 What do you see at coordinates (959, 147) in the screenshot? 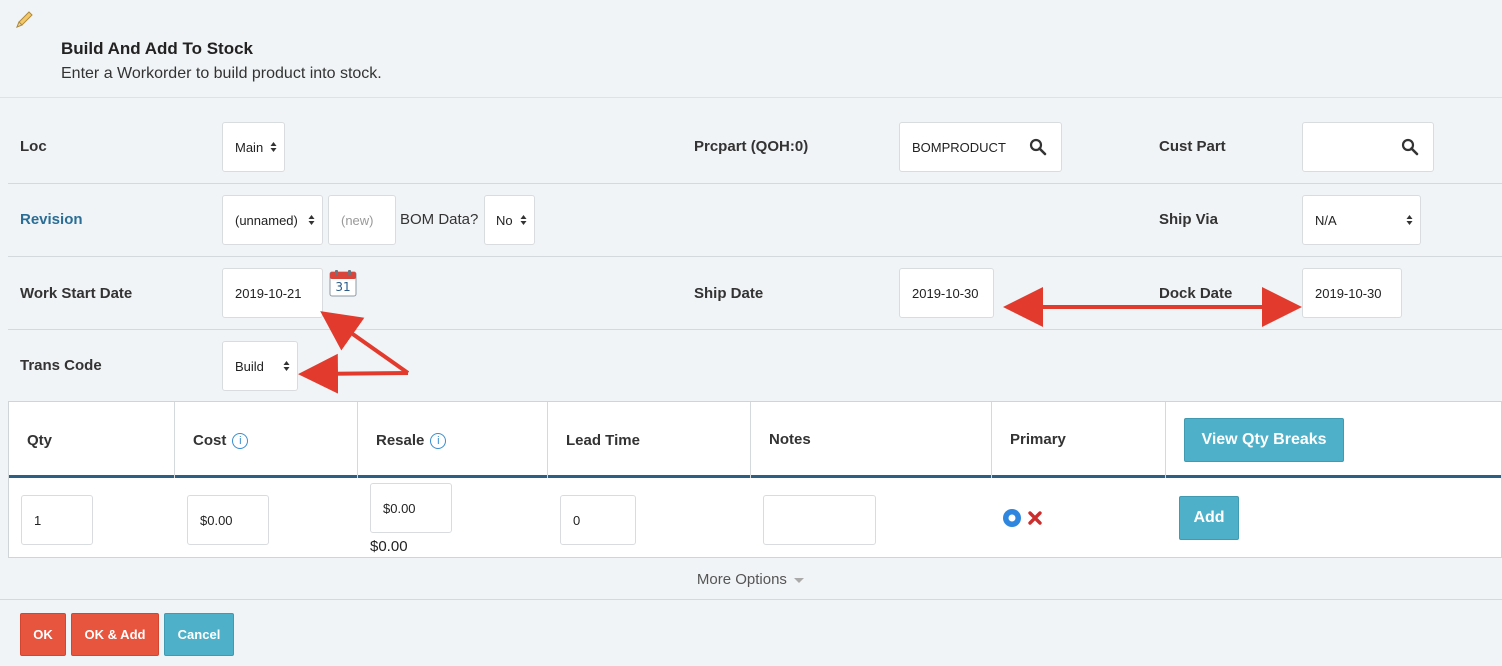
I see `prcpart-value: BOMPRODUCT` at bounding box center [959, 147].